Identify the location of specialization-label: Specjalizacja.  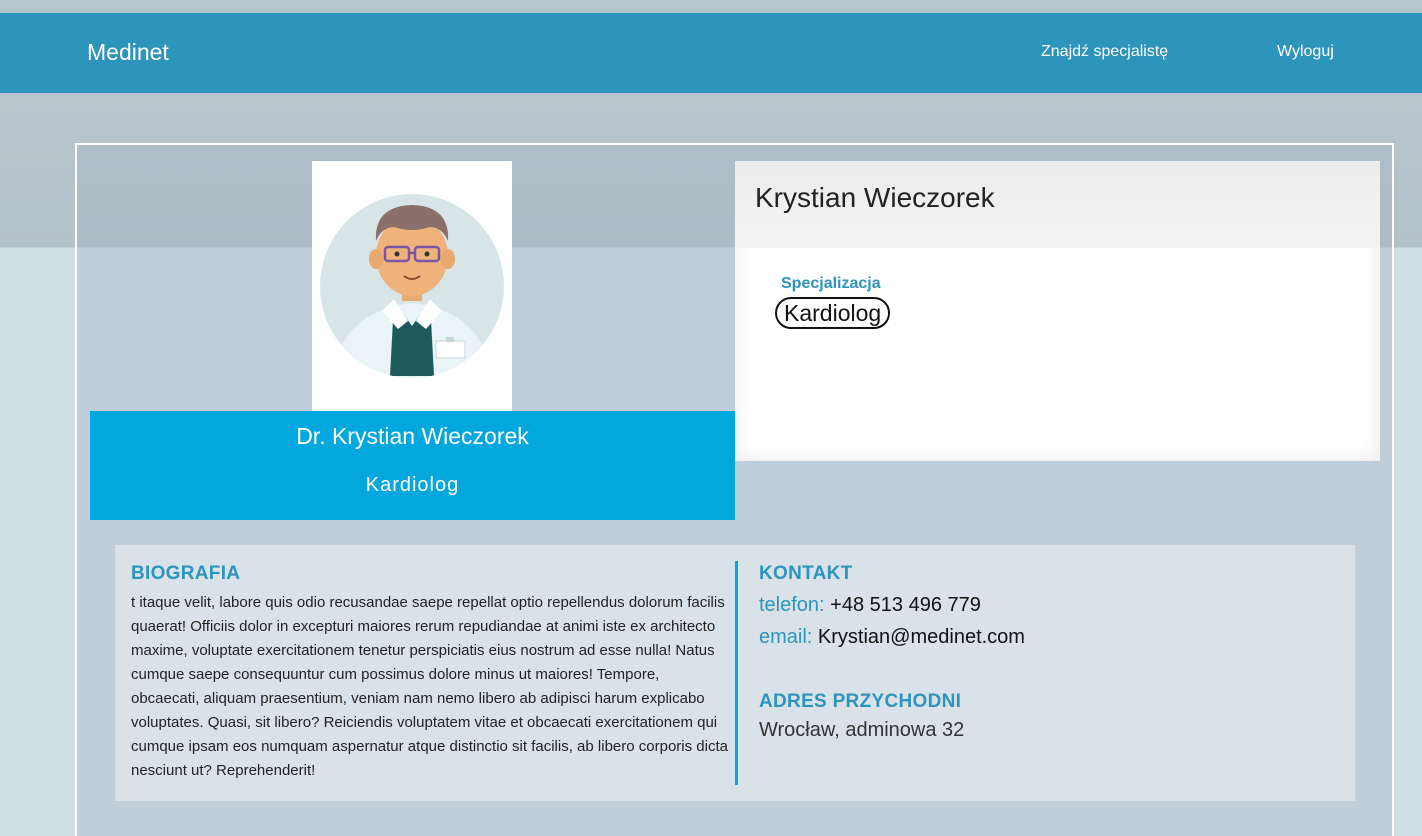
(831, 283).